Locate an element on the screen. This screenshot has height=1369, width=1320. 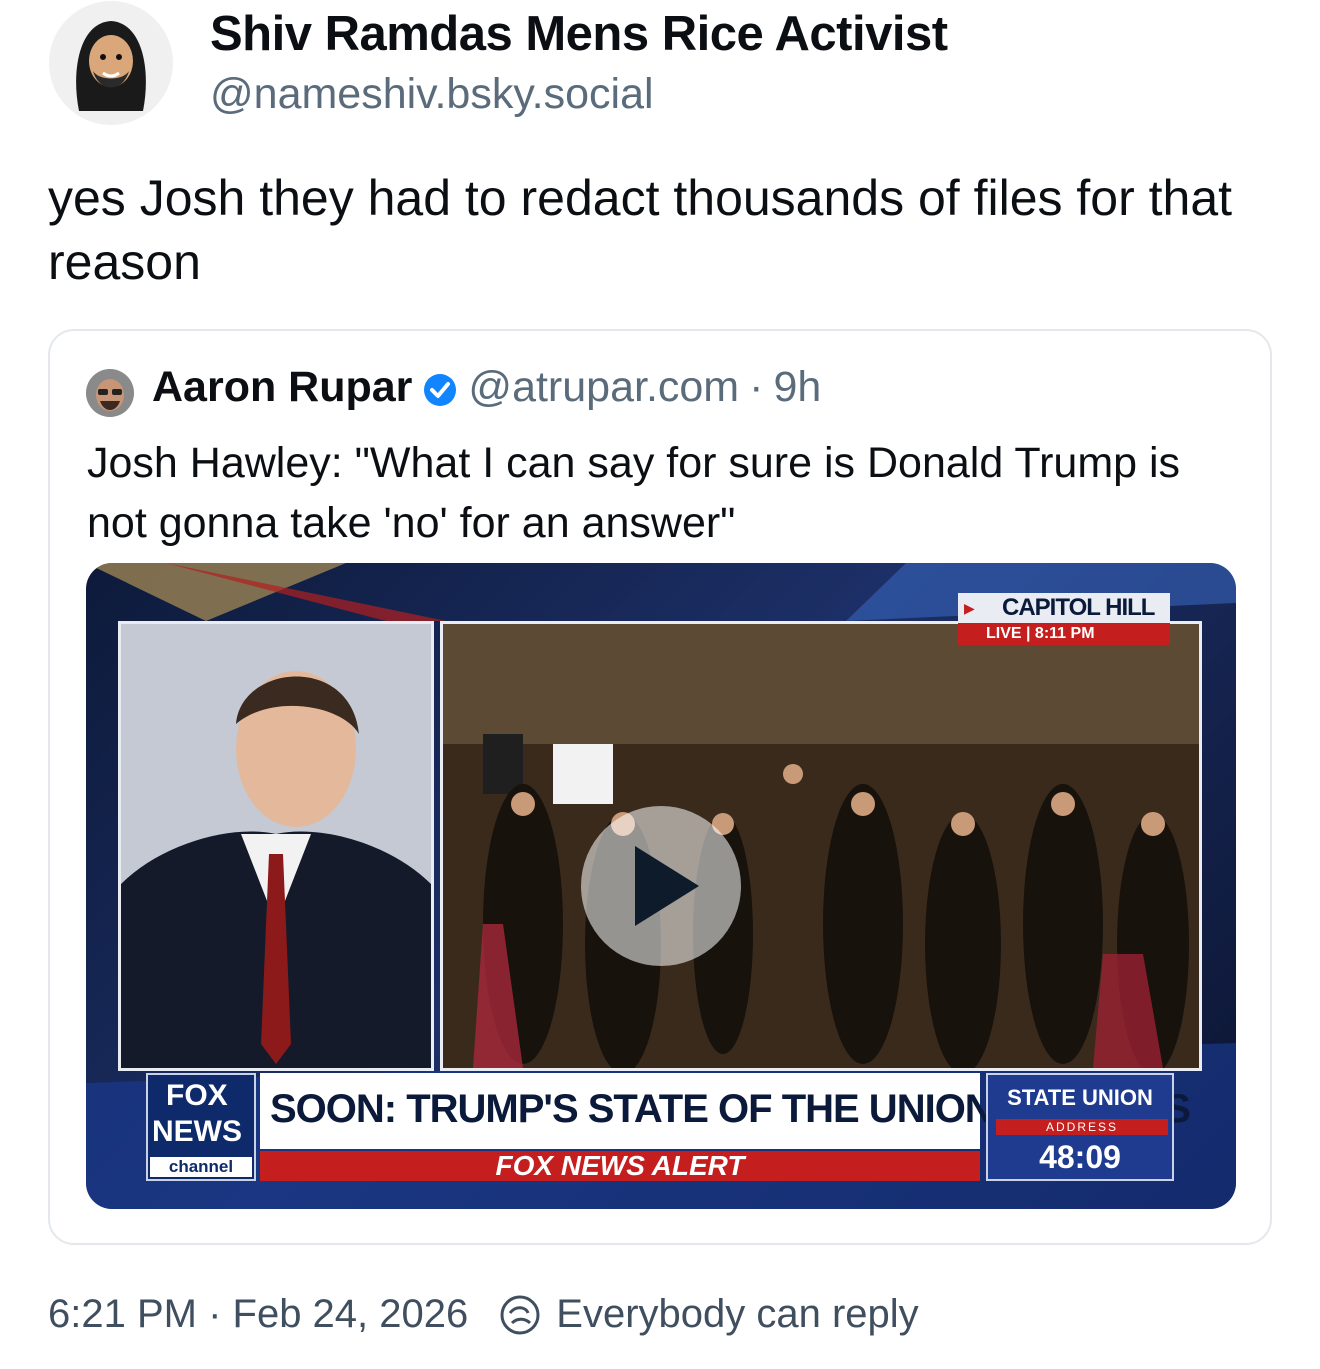
sotu-subtitle: ADDRESS is located at coordinates (1082, 1127).